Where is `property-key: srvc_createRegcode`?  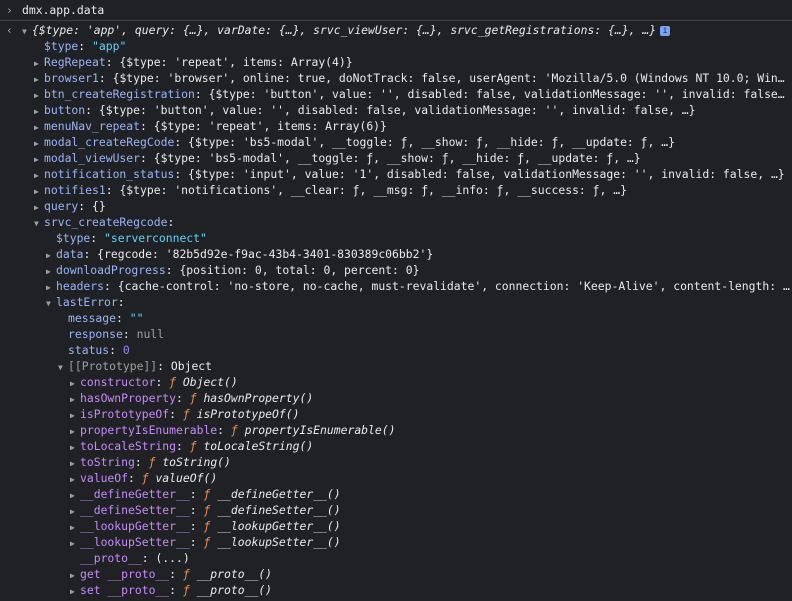
property-key: srvc_createRegcode is located at coordinates (106, 222).